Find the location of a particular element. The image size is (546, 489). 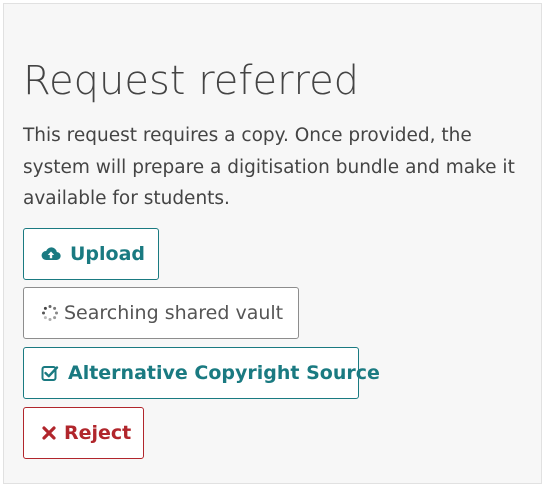

alternative-copyright-source-label: Alternative Copyright Source is located at coordinates (224, 373).